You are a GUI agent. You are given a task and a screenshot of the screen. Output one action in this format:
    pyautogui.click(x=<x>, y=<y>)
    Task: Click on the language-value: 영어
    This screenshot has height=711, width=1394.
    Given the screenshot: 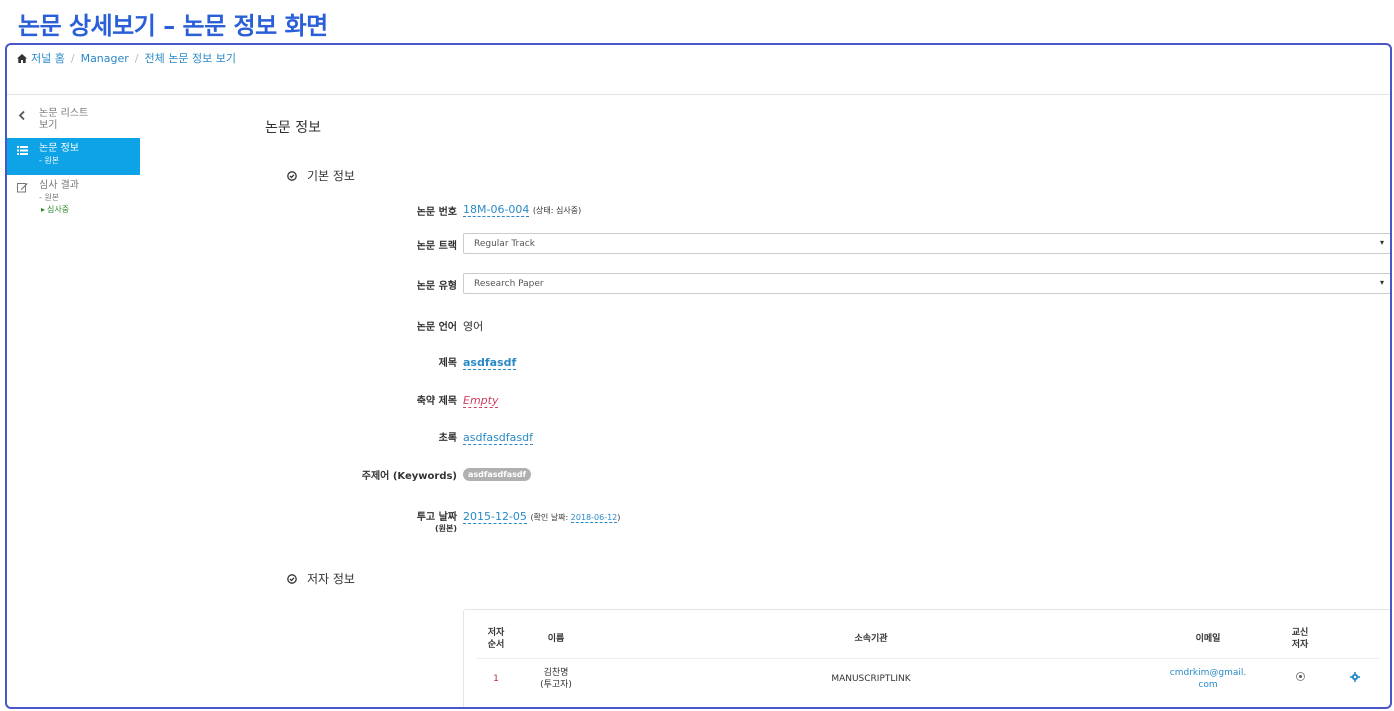 What is the action you would take?
    pyautogui.click(x=473, y=326)
    